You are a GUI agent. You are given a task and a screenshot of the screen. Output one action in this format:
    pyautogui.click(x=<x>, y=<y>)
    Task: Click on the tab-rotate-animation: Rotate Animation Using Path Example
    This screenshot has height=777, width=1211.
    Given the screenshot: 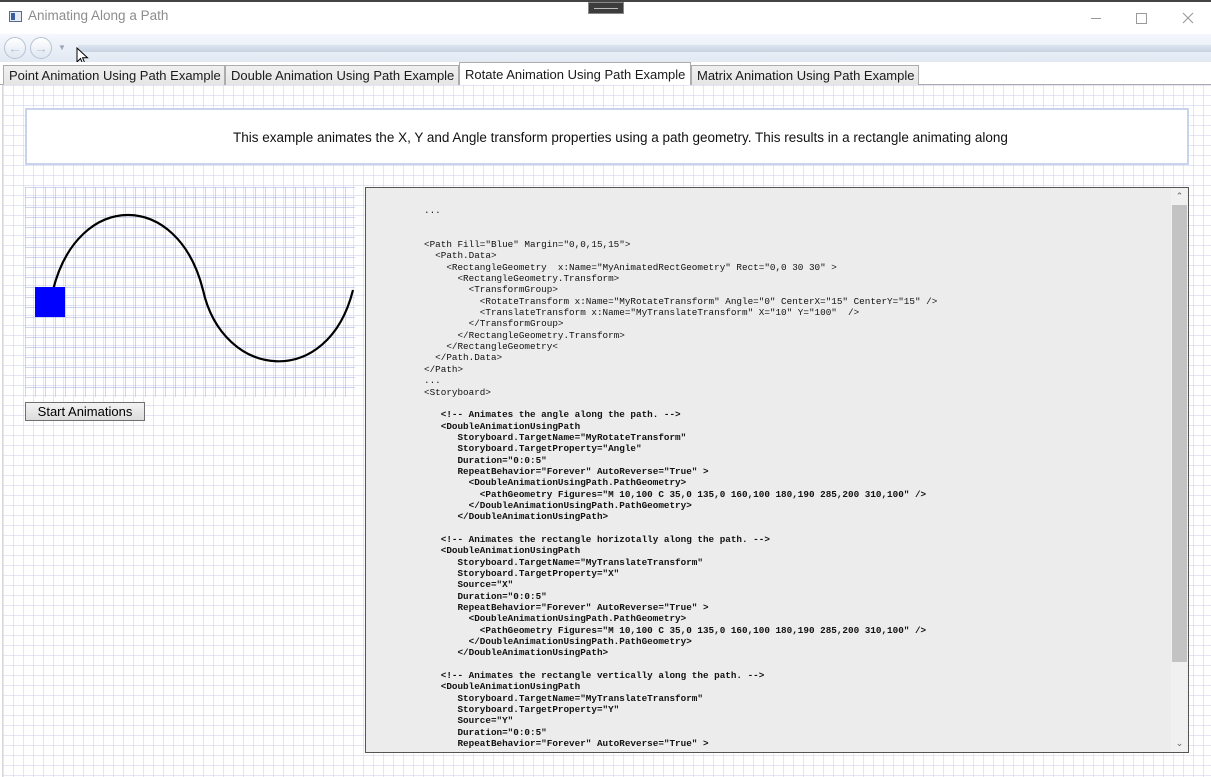 What is the action you would take?
    pyautogui.click(x=575, y=73)
    